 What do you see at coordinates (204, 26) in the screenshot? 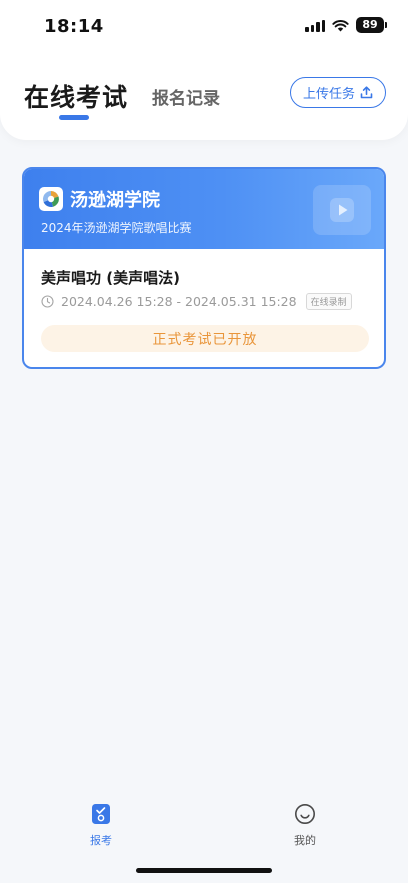
I see `status-bar: 18:14 89` at bounding box center [204, 26].